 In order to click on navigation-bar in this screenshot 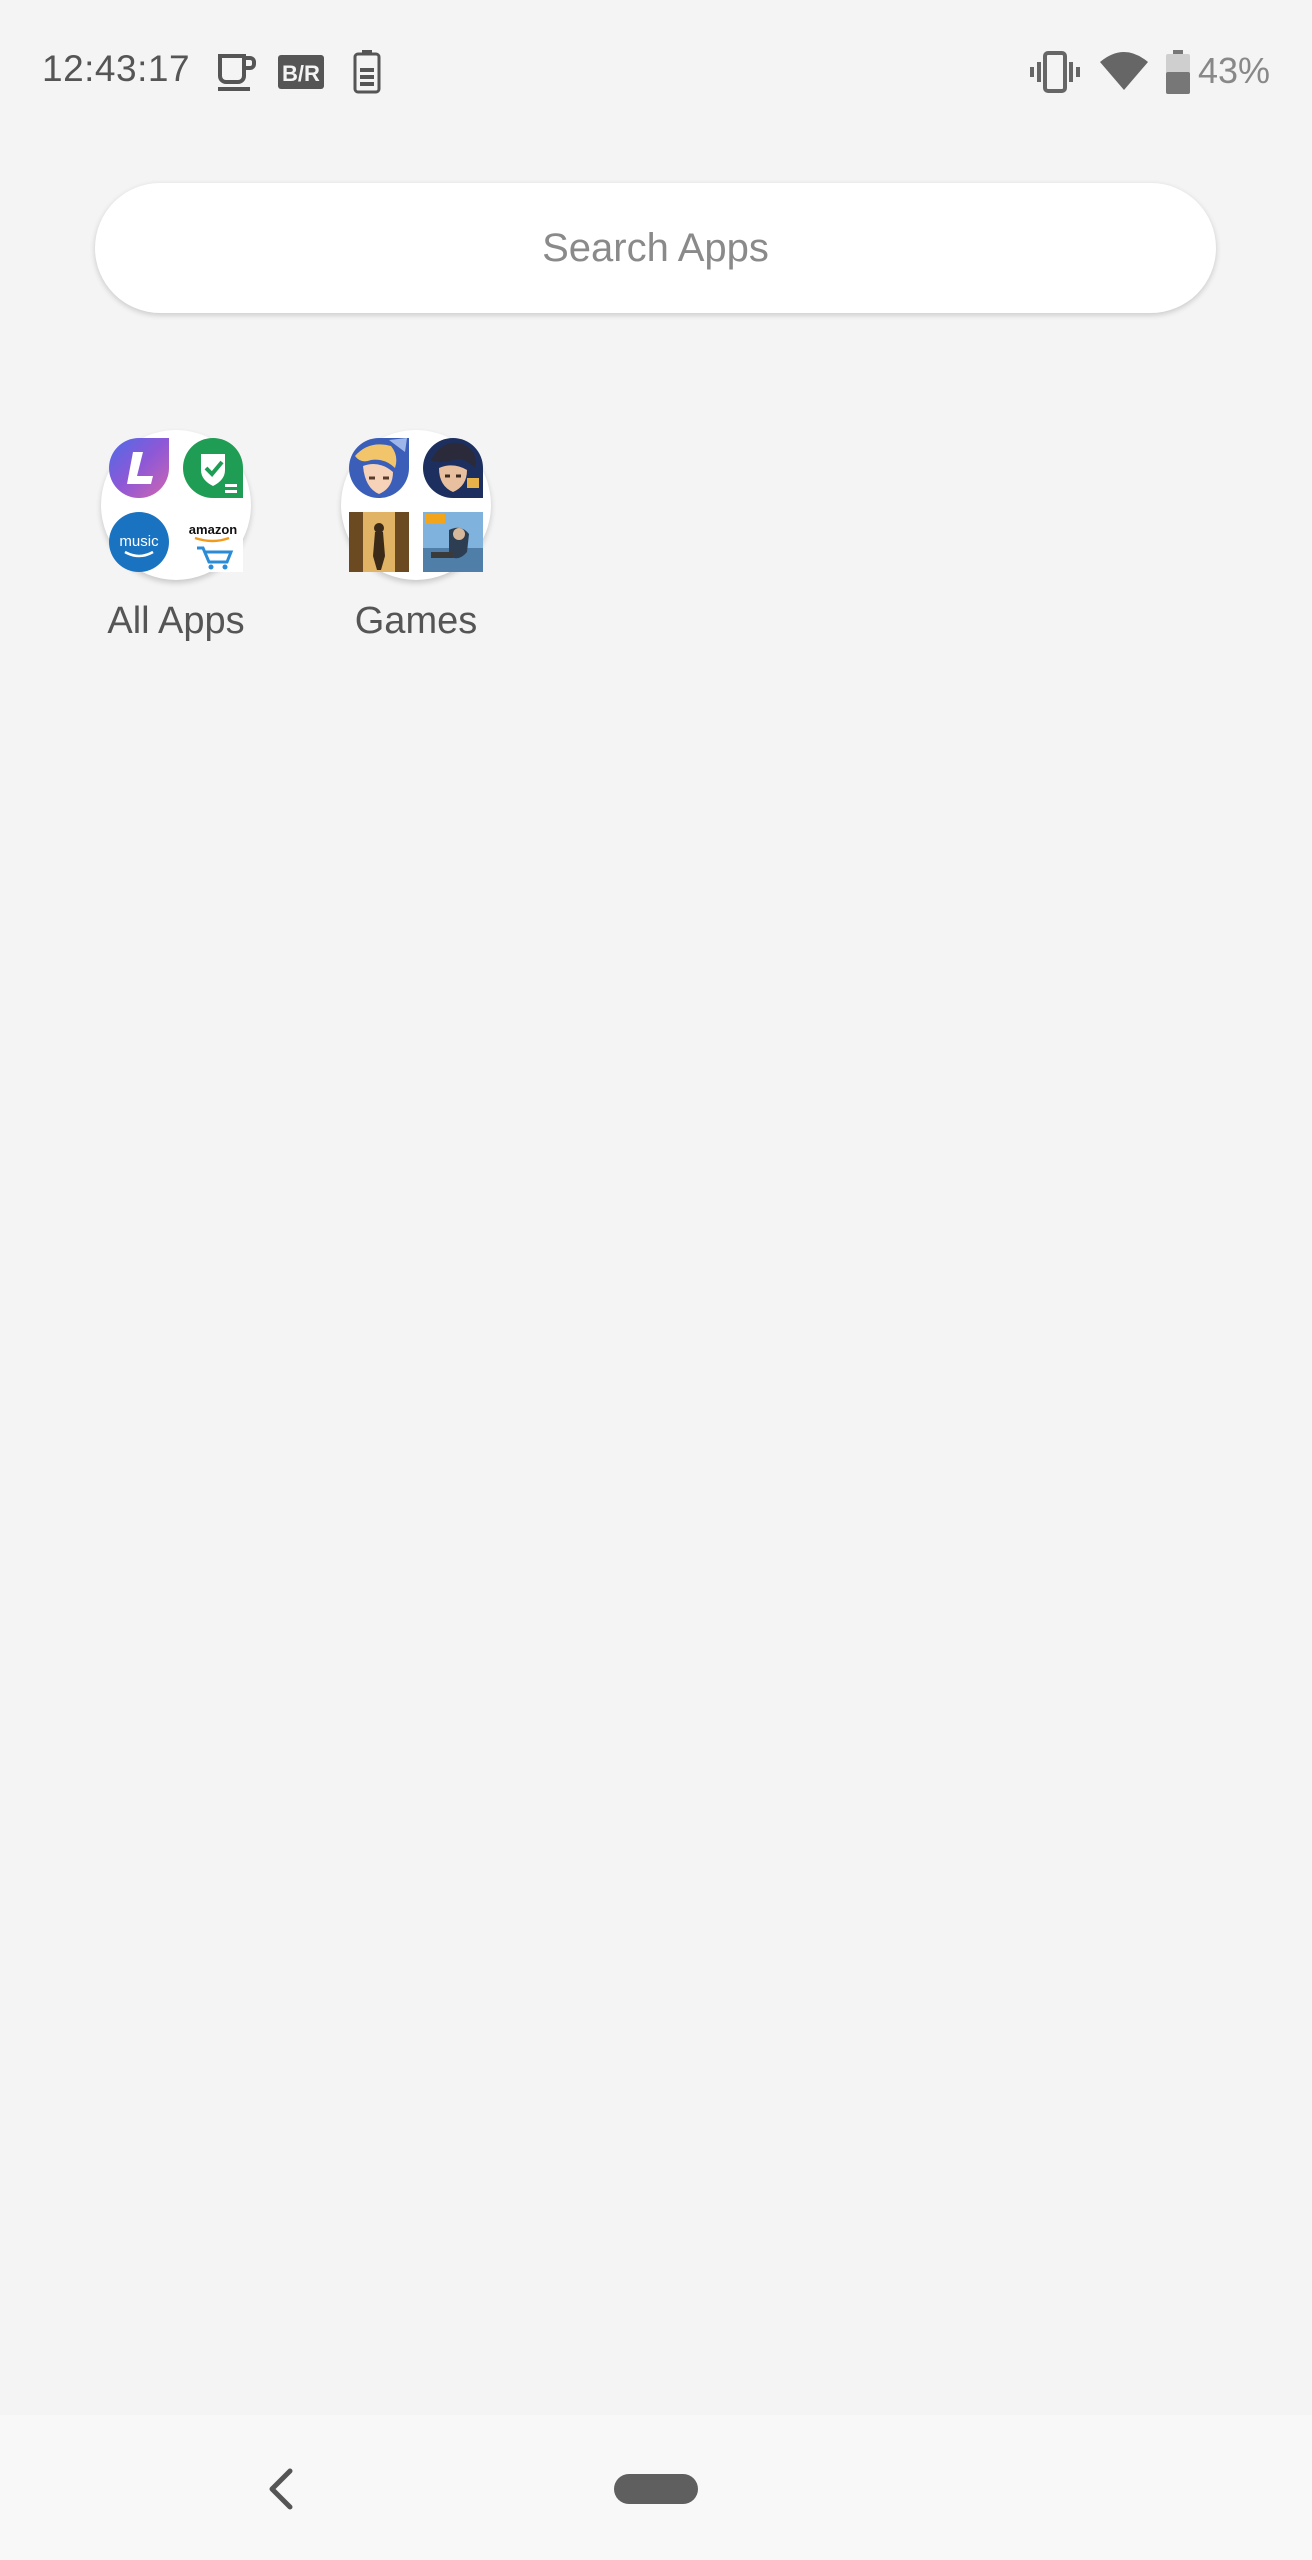, I will do `click(656, 2487)`.